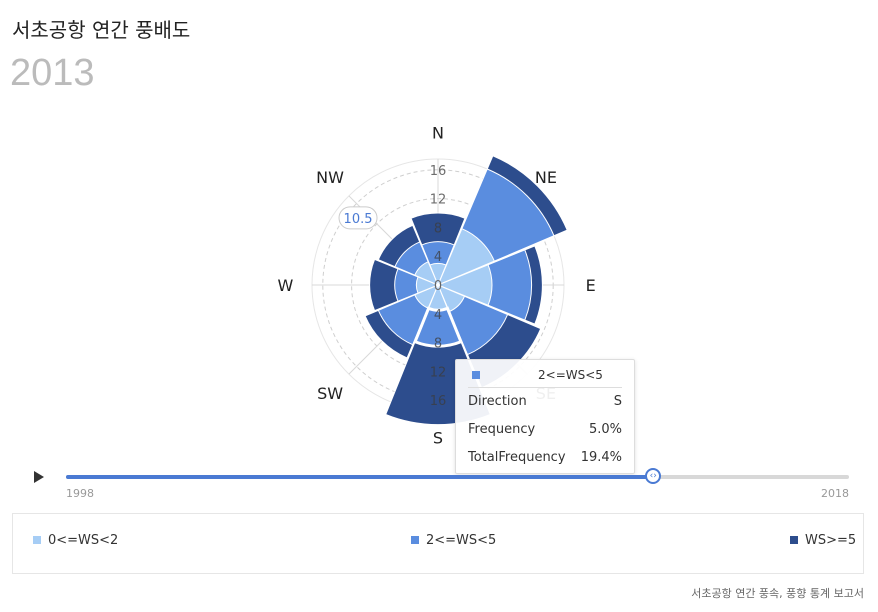 This screenshot has height=612, width=878. Describe the element at coordinates (330, 393) in the screenshot. I see `direction-label-sw: SW` at that location.